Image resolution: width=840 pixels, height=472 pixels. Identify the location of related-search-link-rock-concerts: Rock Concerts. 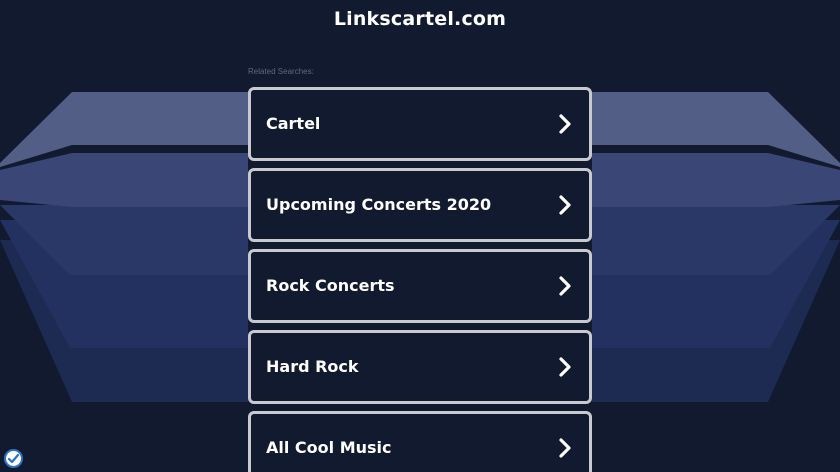
(420, 286).